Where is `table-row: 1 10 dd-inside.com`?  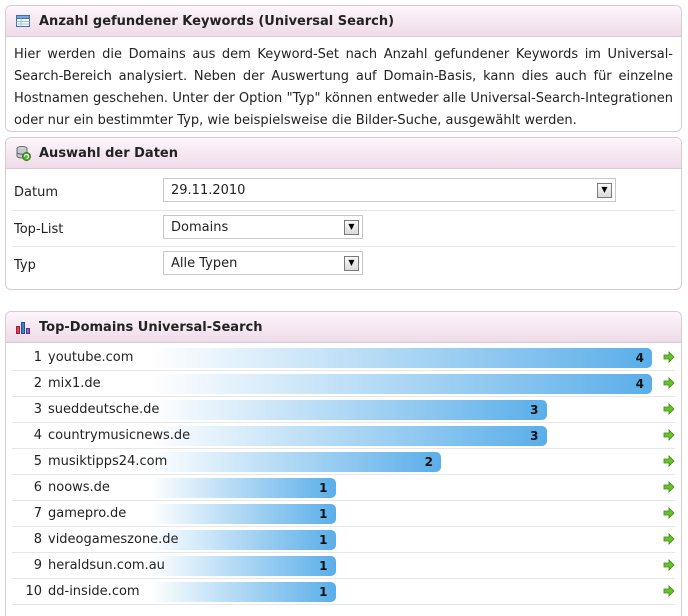
table-row: 1 10 dd-inside.com is located at coordinates (343, 592).